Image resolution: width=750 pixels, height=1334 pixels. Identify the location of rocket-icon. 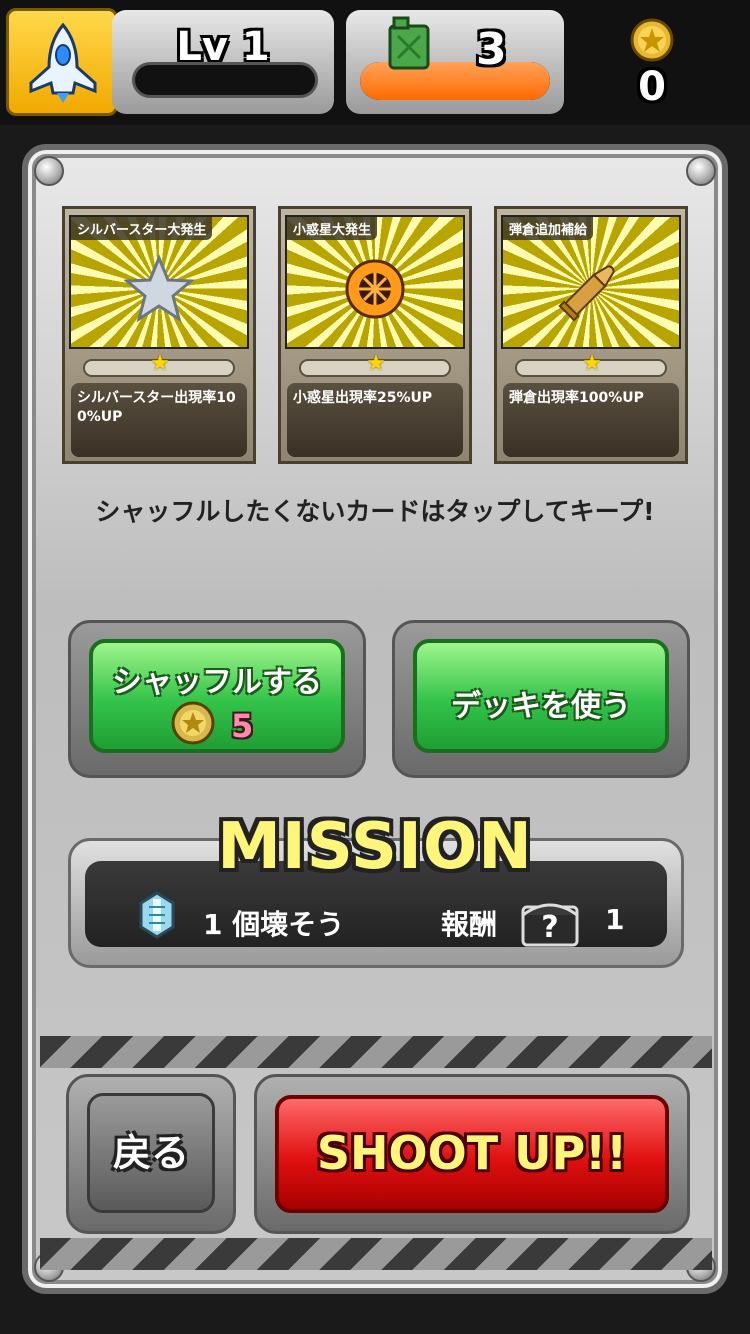
(63, 62).